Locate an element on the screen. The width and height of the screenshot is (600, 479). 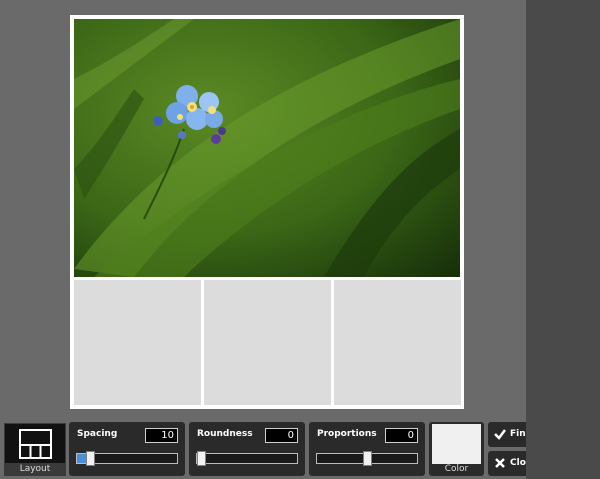
roundness-control: Roundness 0 is located at coordinates (247, 449).